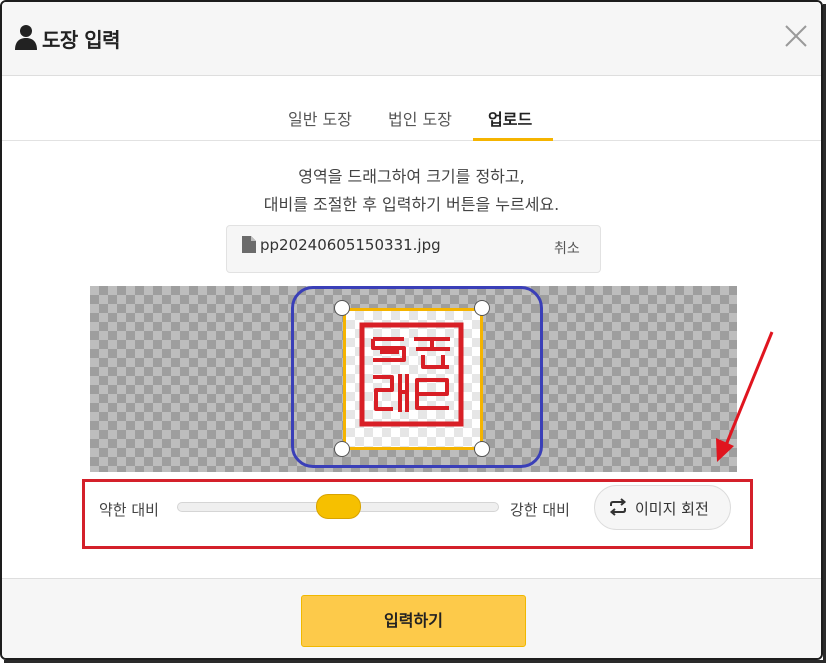  What do you see at coordinates (411, 176) in the screenshot?
I see `instruction-line-1: 영역을 드래그하여 크기를 정하고,` at bounding box center [411, 176].